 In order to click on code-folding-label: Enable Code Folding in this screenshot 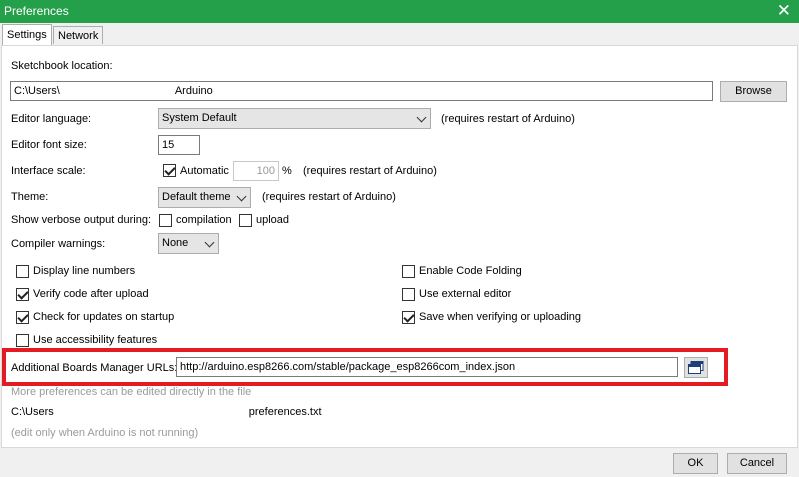, I will do `click(470, 271)`.